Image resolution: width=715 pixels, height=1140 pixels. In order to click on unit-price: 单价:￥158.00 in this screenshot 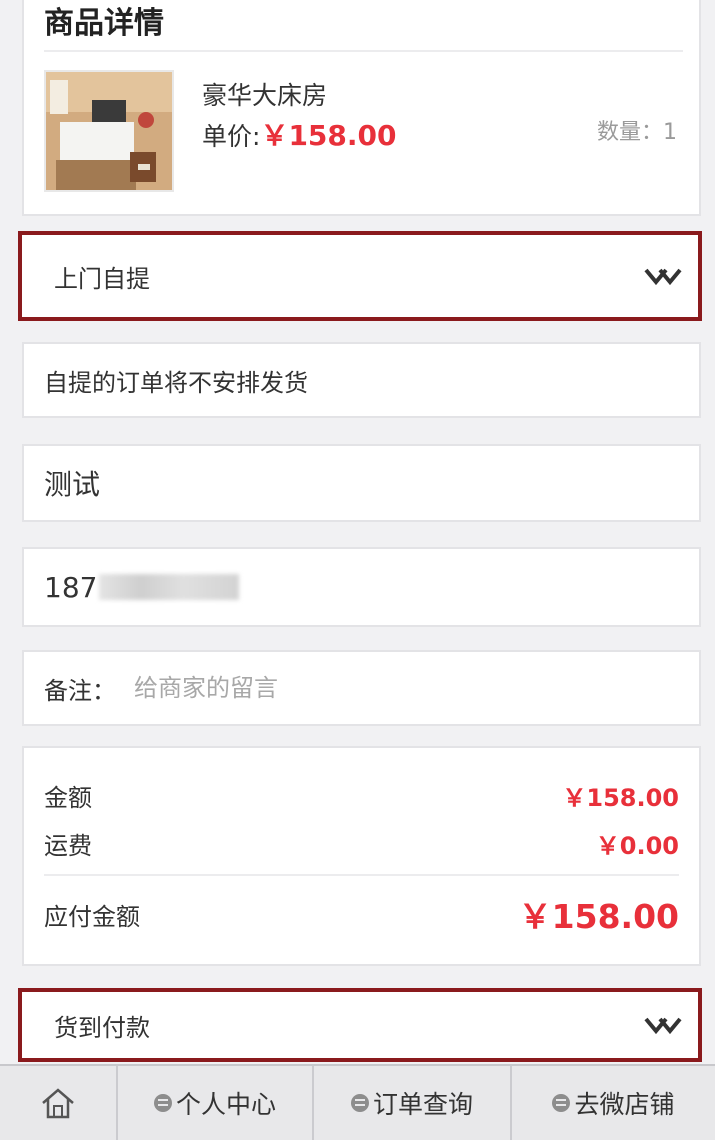, I will do `click(299, 134)`.